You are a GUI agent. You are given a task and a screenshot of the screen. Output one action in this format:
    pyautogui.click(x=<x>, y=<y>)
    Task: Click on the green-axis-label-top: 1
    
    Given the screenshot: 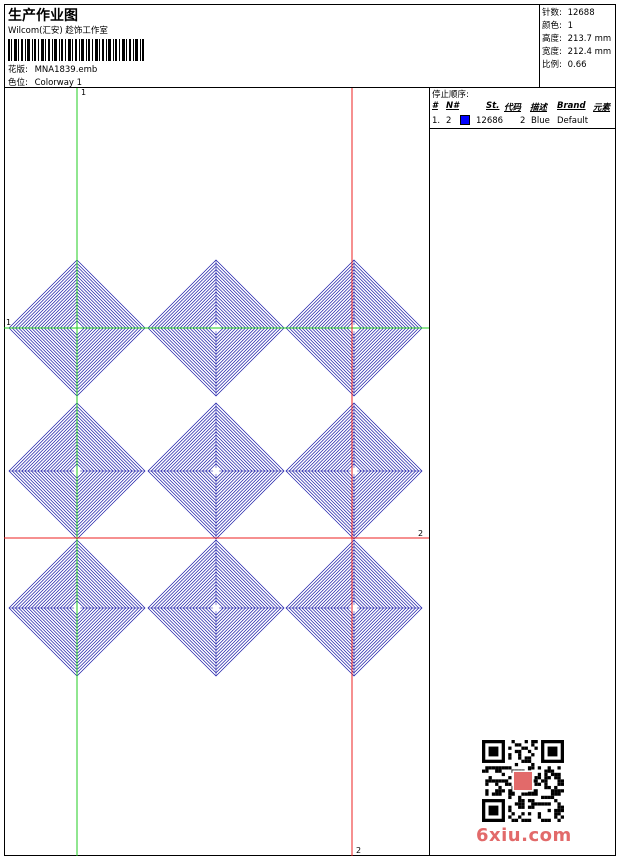 What is the action you would take?
    pyautogui.click(x=84, y=92)
    